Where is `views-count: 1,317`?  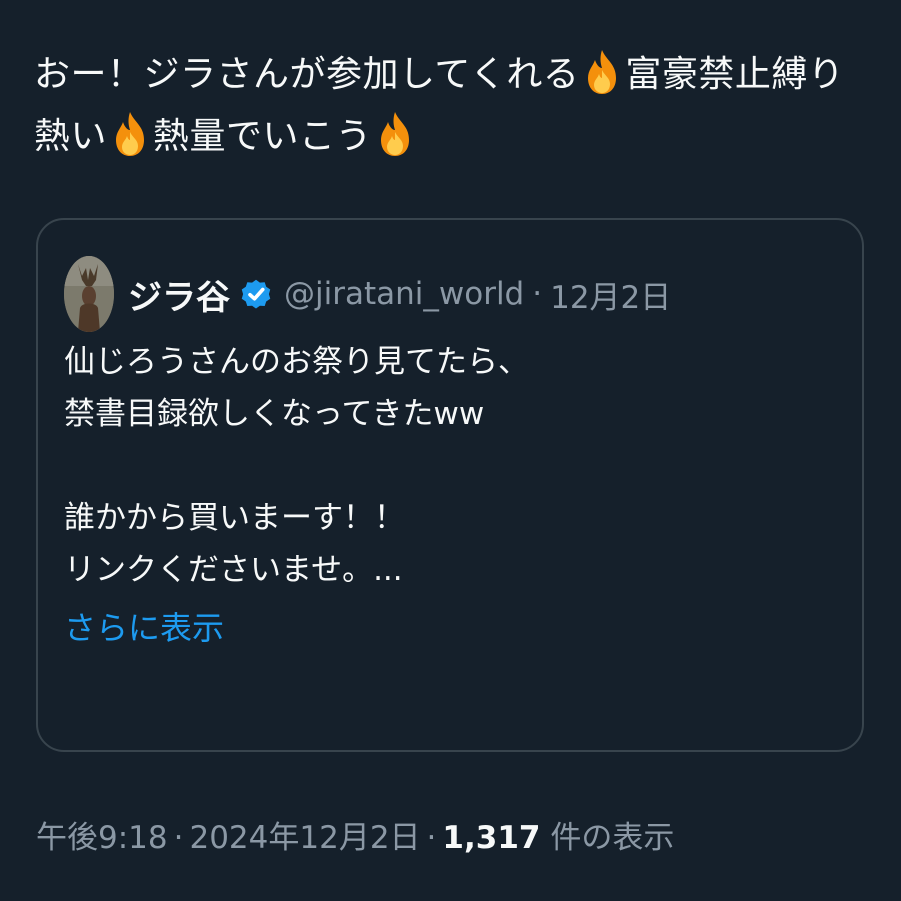 views-count: 1,317 is located at coordinates (491, 838).